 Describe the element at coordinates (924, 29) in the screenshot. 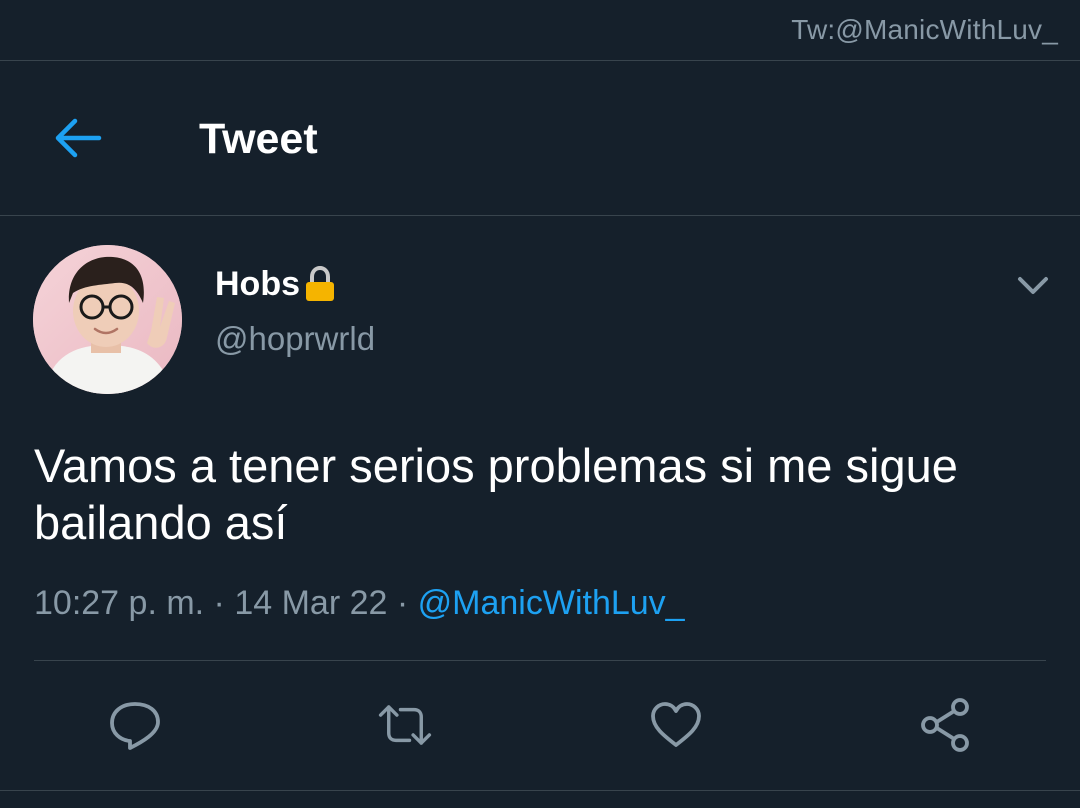

I see `watermark: Tw:@ManicWithLuv_` at that location.